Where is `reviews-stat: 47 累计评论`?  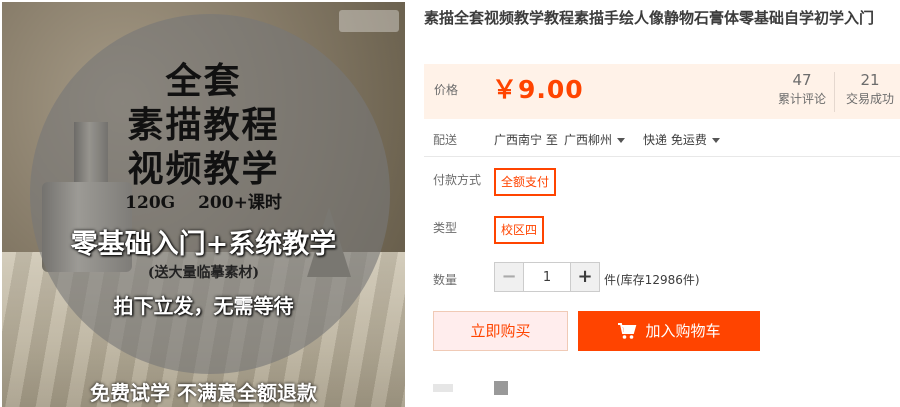 reviews-stat: 47 累计评论 is located at coordinates (802, 89).